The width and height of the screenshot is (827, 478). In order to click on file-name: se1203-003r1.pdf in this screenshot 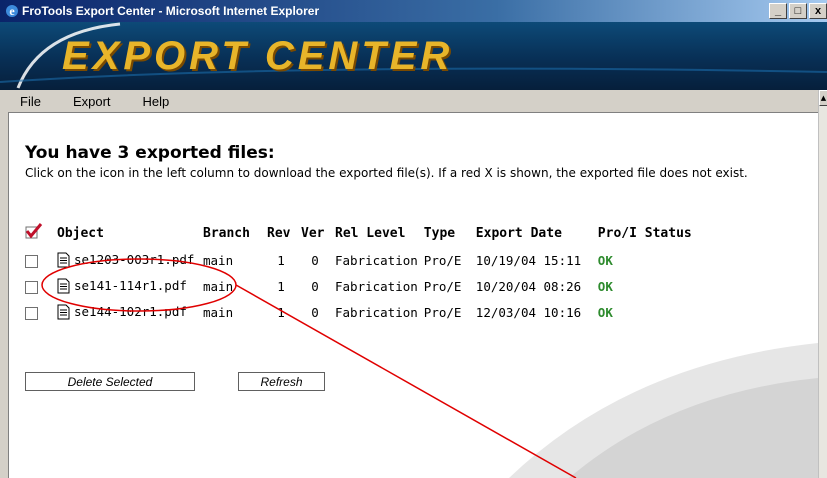, I will do `click(134, 259)`.